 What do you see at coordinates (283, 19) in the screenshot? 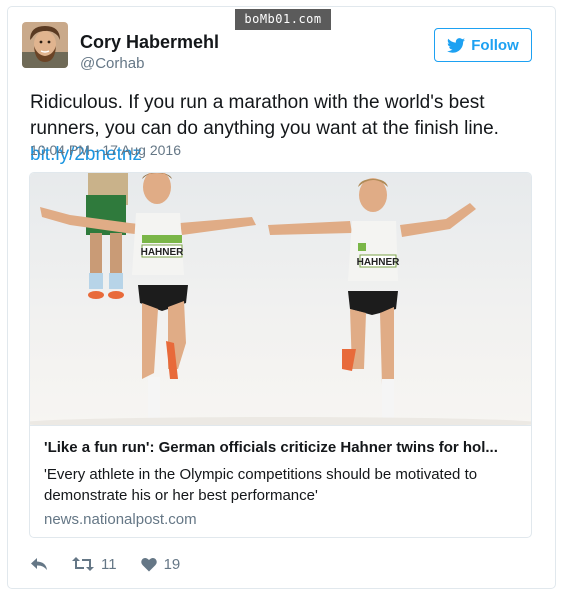
I see `watermark: boMb01.com` at bounding box center [283, 19].